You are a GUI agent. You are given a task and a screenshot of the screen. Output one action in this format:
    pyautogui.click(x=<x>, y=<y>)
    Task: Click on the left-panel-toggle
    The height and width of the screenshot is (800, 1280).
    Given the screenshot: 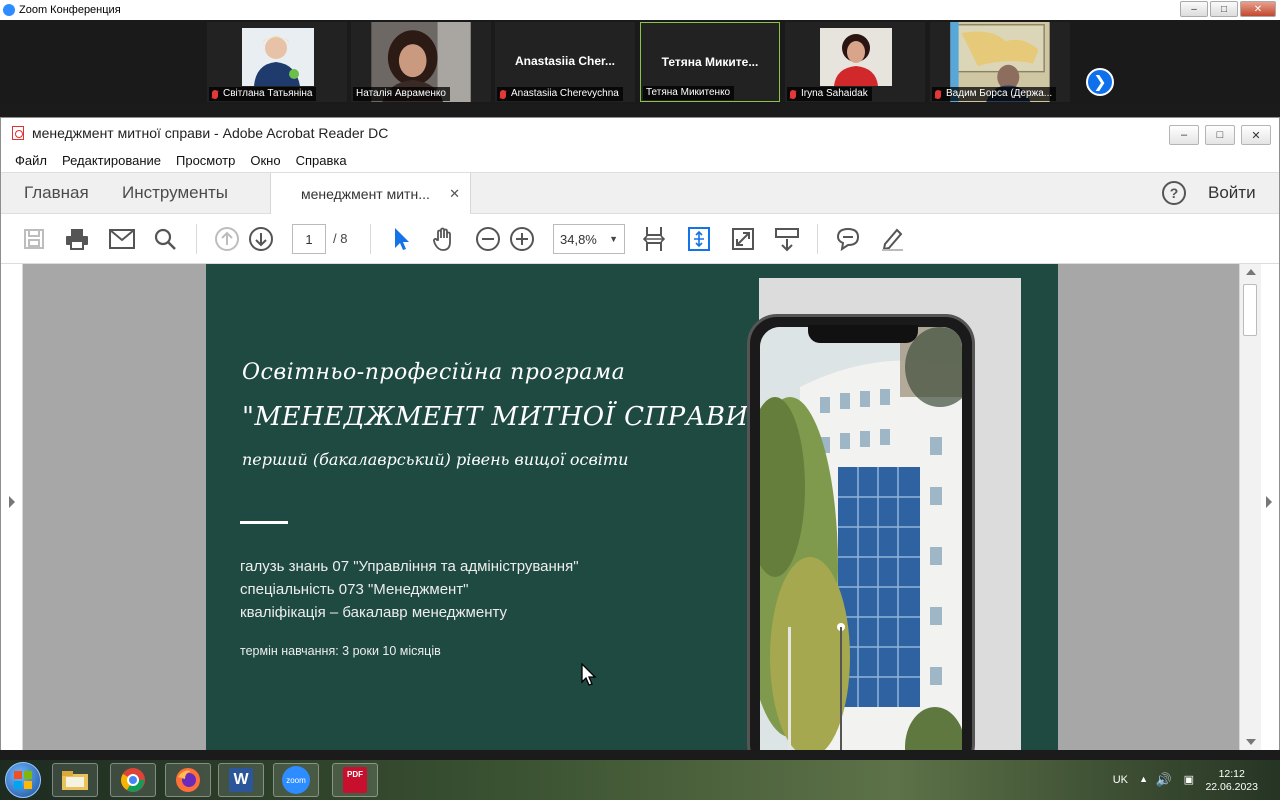 What is the action you would take?
    pyautogui.click(x=12, y=507)
    